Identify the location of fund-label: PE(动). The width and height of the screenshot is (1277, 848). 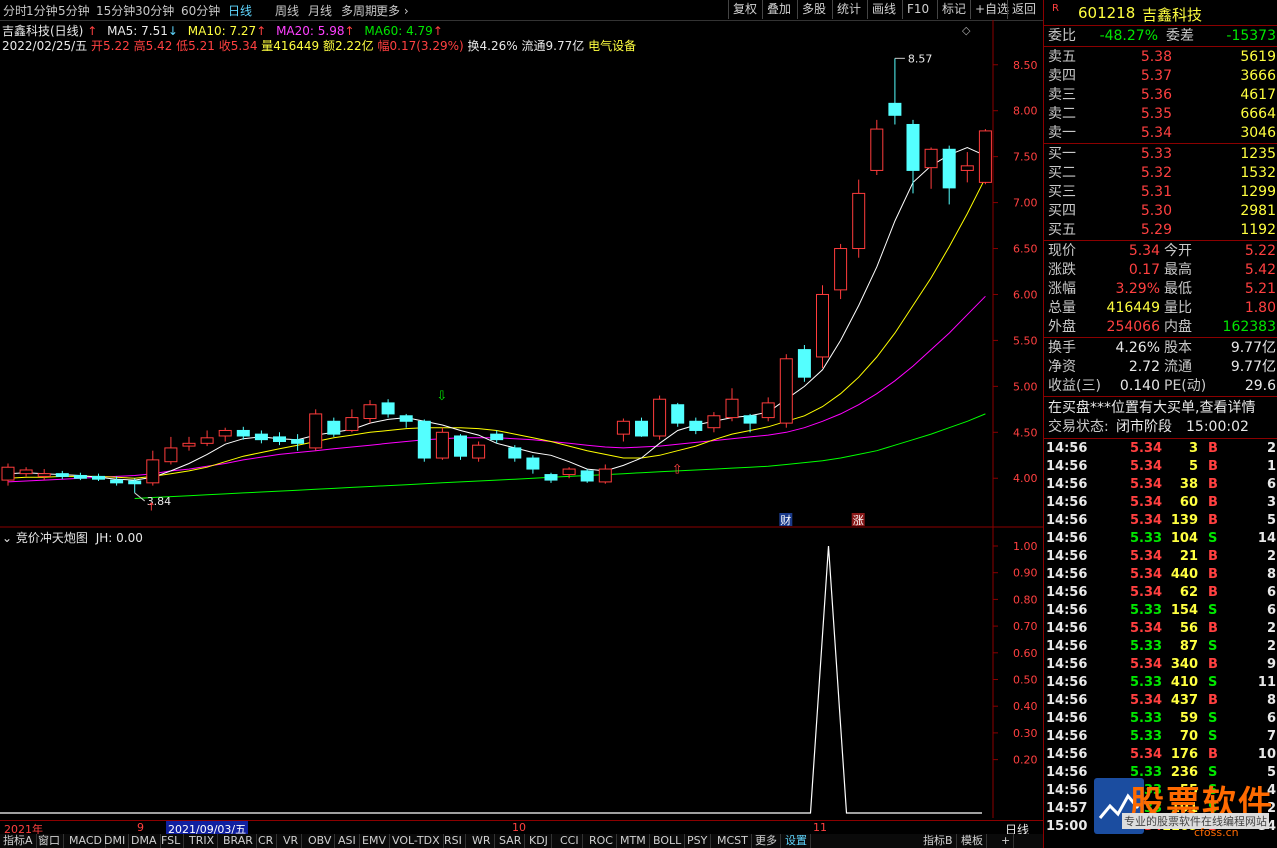
(1185, 386).